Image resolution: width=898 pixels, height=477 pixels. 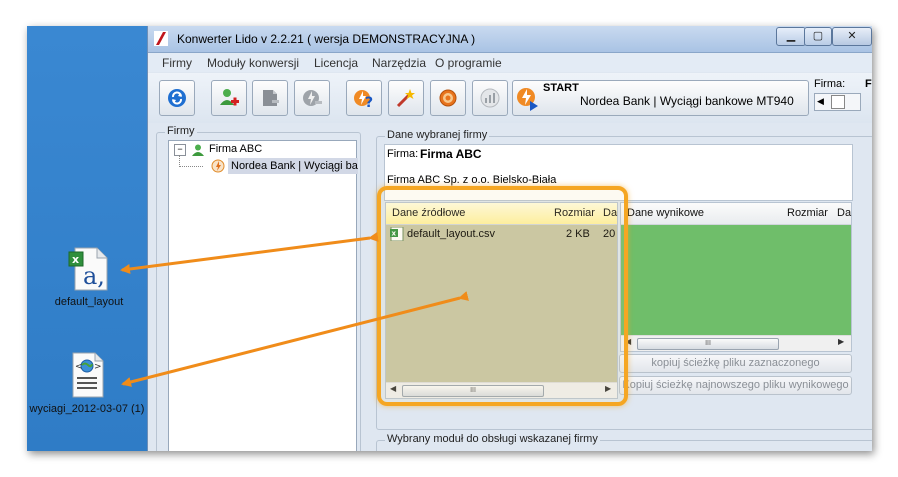 I want to click on firmy-group-label: Firmy, so click(x=181, y=131).